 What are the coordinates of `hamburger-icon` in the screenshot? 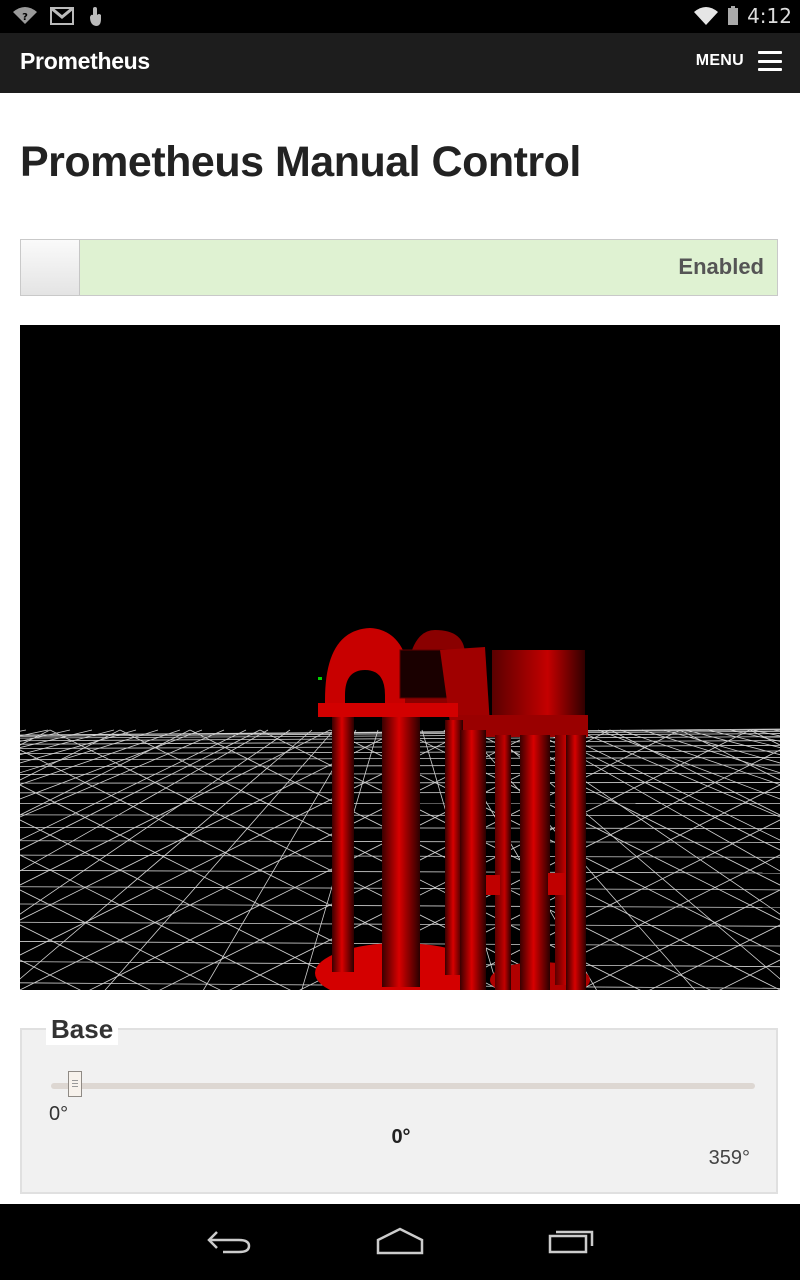 It's located at (770, 61).